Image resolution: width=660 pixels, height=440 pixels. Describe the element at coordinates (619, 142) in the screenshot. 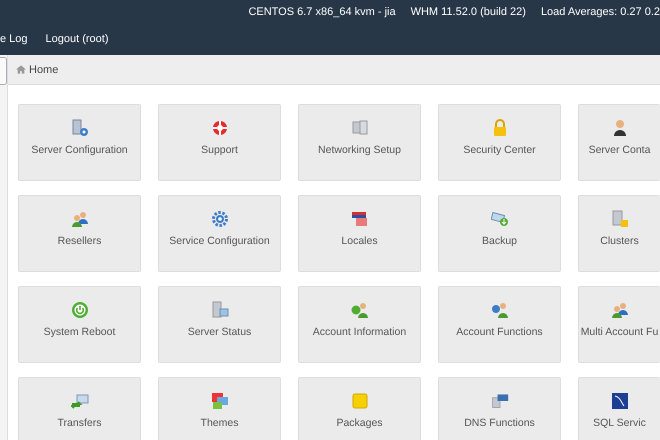

I see `category-tile: Server Conta` at that location.